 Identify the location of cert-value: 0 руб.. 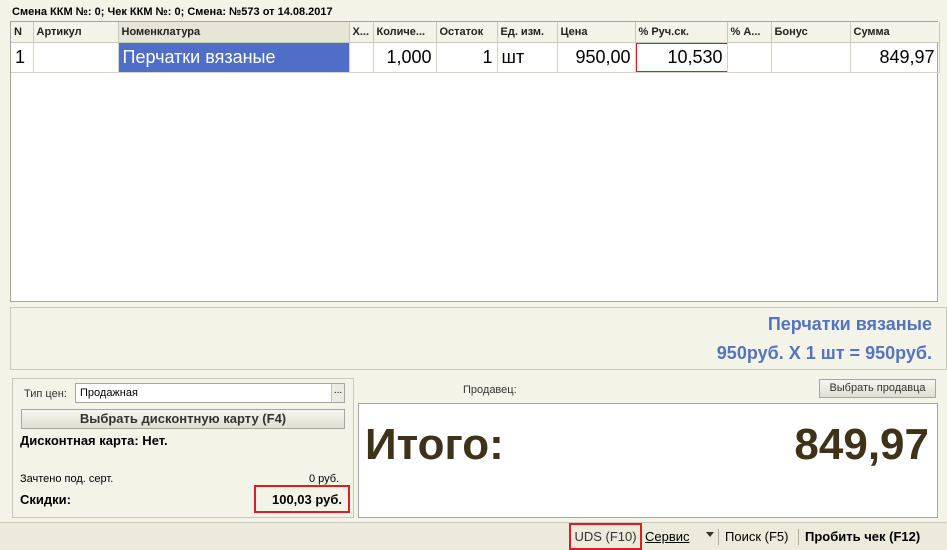
(324, 479).